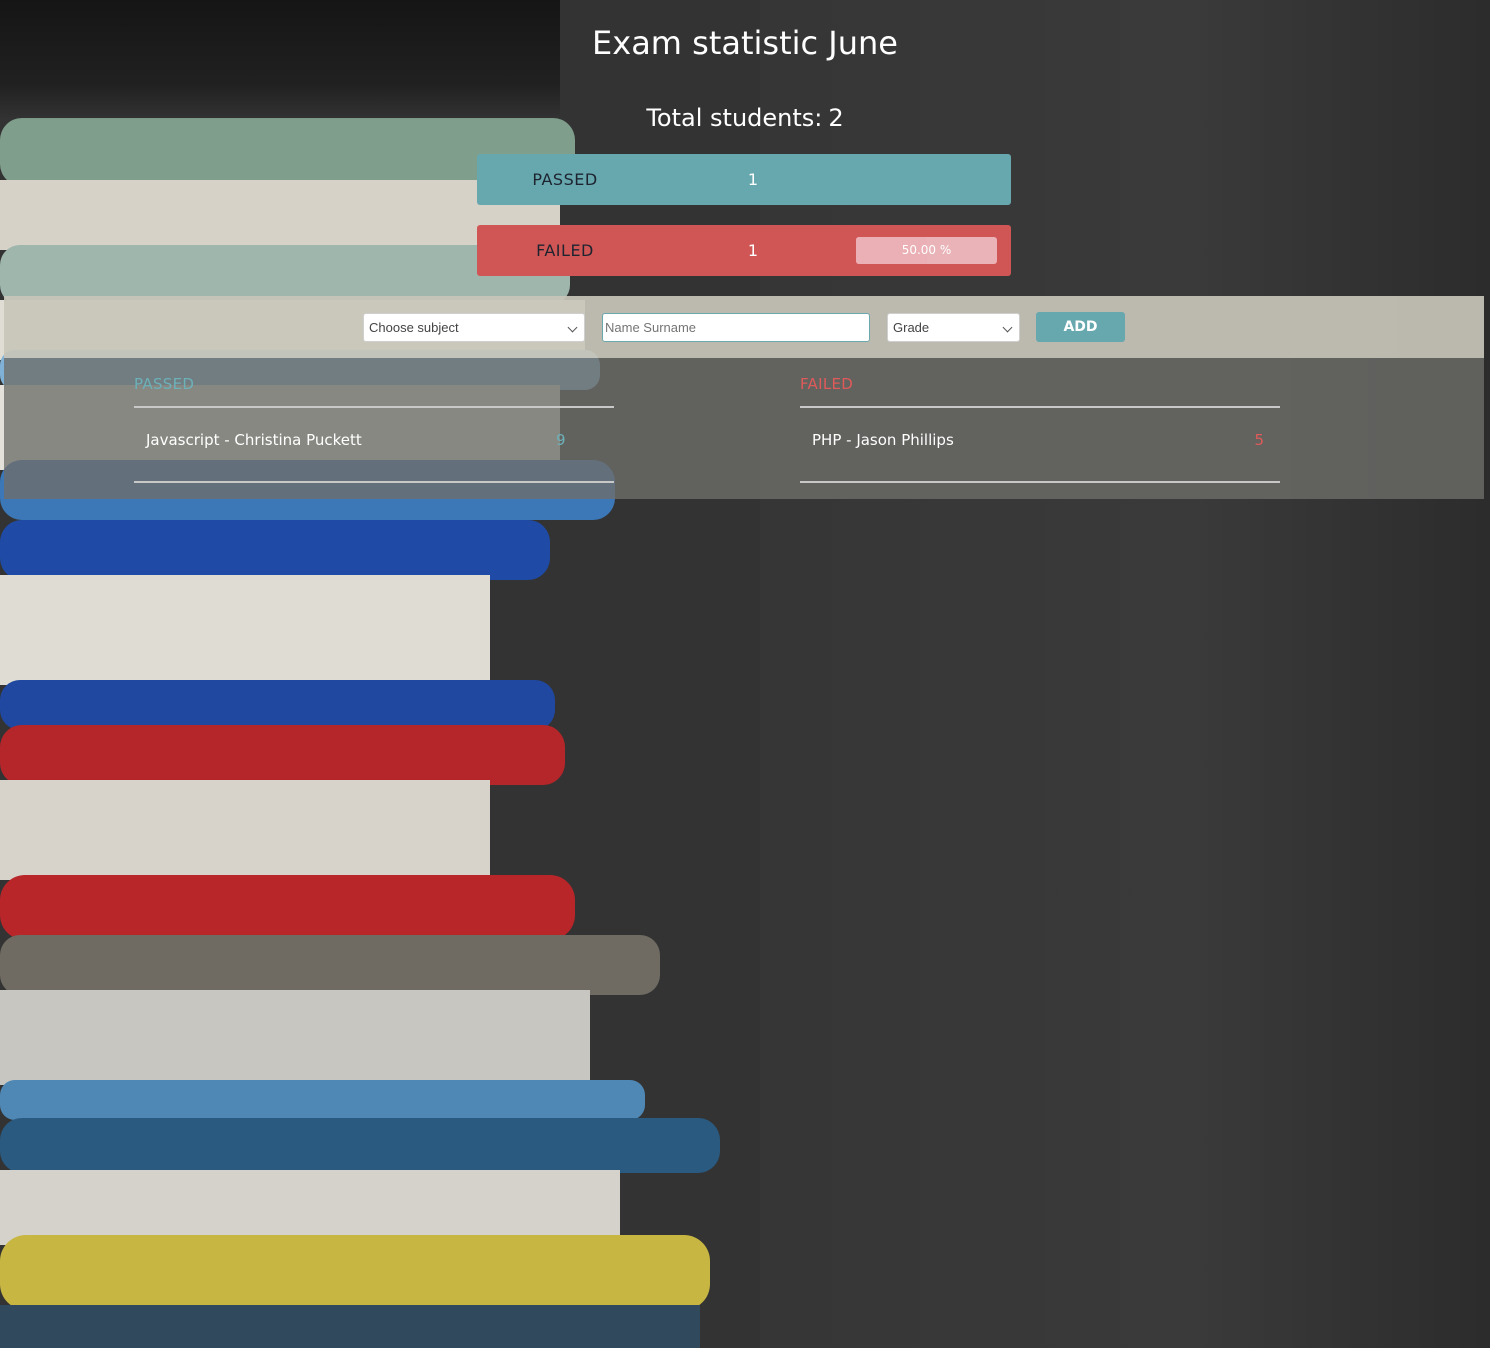 The height and width of the screenshot is (1348, 1490). Describe the element at coordinates (827, 384) in the screenshot. I see `failed-heading: FAILED` at that location.